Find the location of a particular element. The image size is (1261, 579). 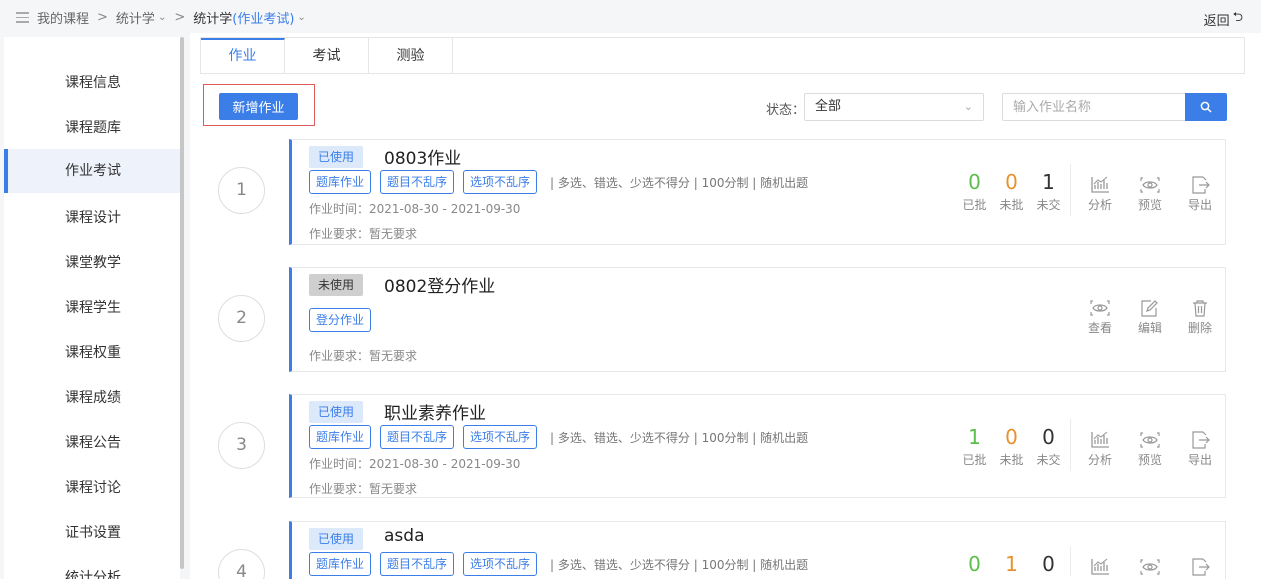

tag-question-order: 题目不乱序 is located at coordinates (417, 182).